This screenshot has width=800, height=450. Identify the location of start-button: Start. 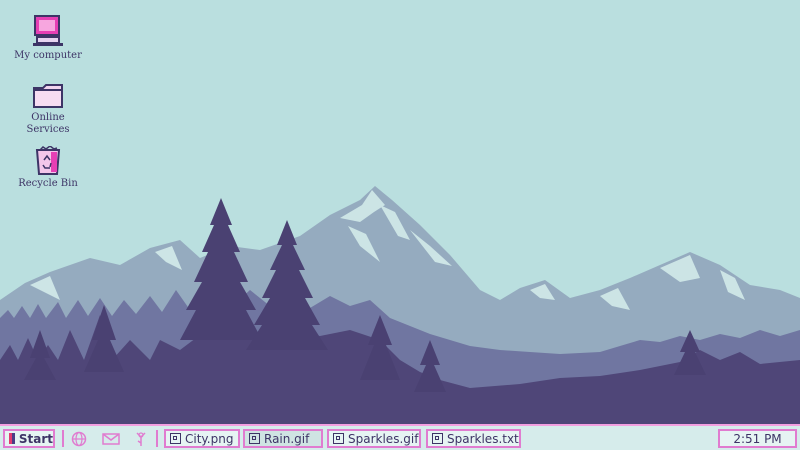
(29, 438).